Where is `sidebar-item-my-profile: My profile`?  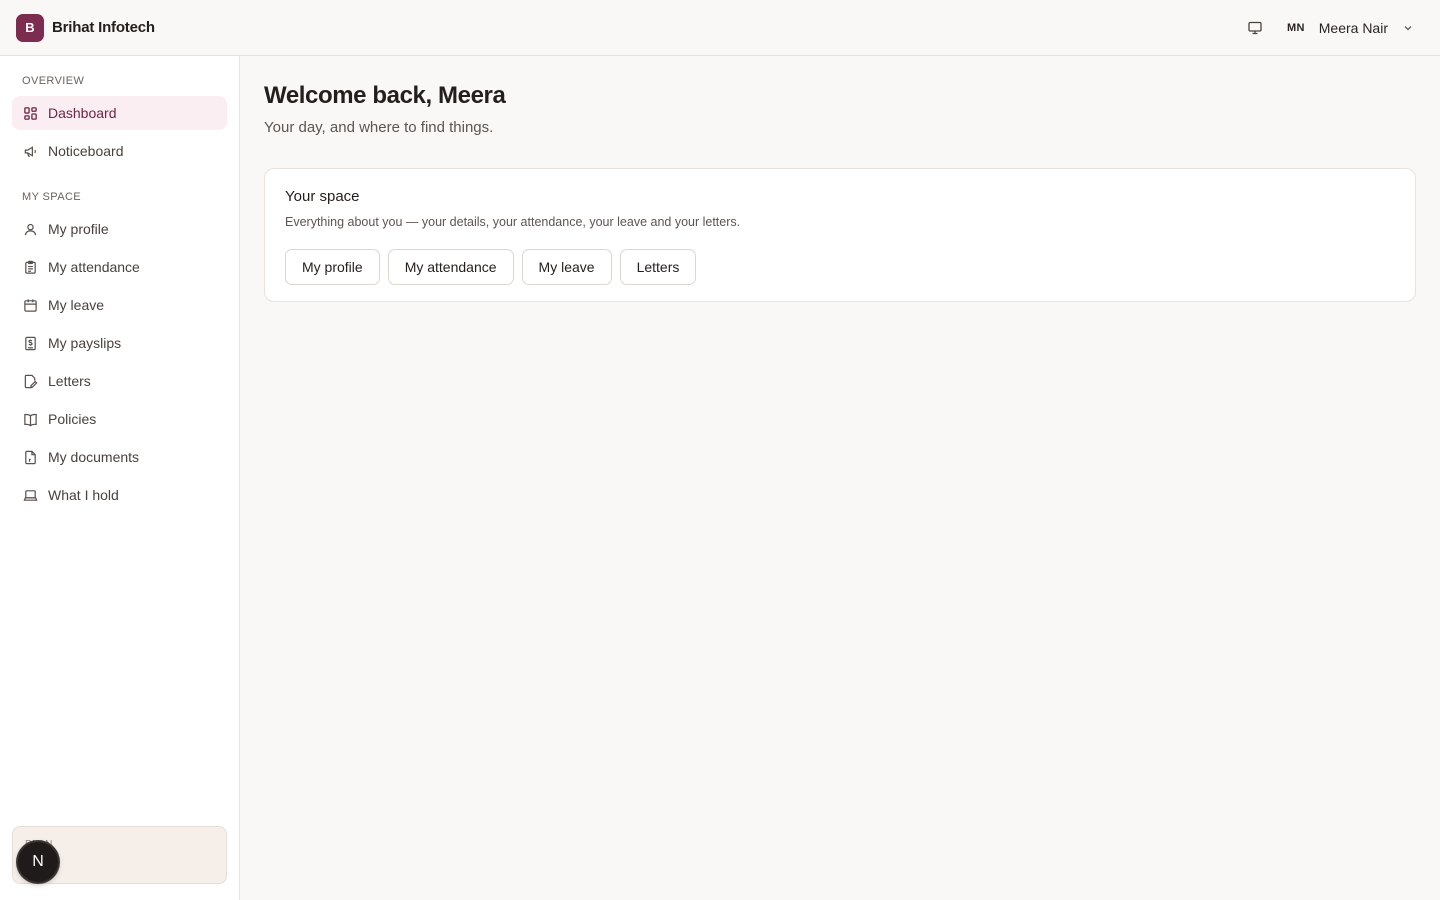
sidebar-item-my-profile: My profile is located at coordinates (119, 229).